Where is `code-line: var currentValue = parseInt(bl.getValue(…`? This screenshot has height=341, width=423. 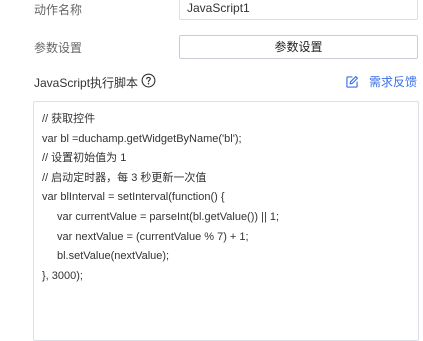 code-line: var currentValue = parseInt(bl.getValue(… is located at coordinates (168, 216).